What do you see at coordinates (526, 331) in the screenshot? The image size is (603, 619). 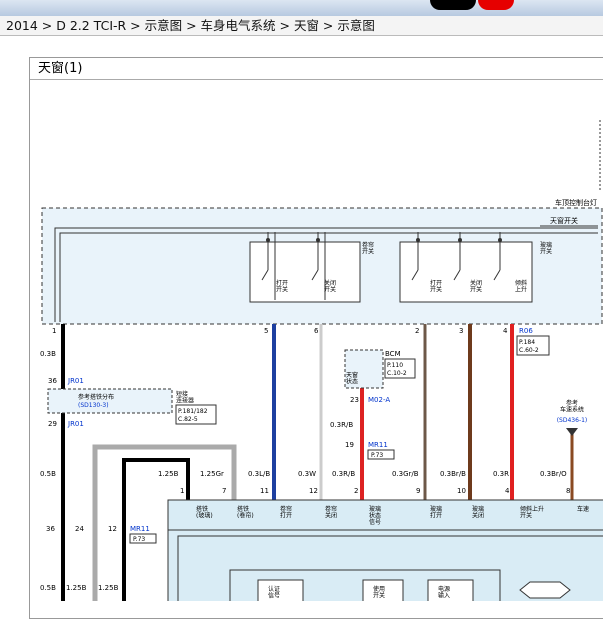 I see `r06-label: R06` at bounding box center [526, 331].